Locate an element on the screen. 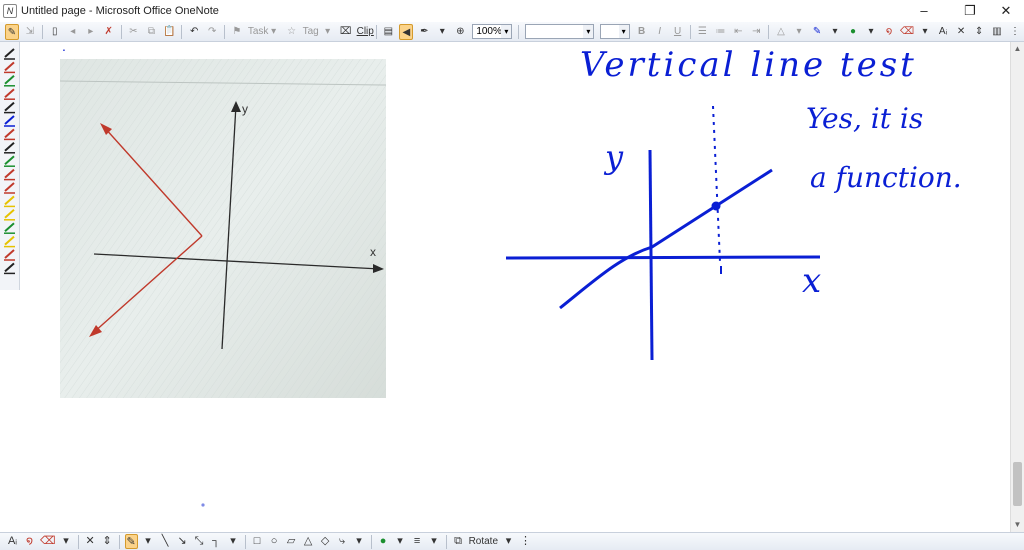 The height and width of the screenshot is (550, 1024). pen-icon: ✒ is located at coordinates (424, 32).